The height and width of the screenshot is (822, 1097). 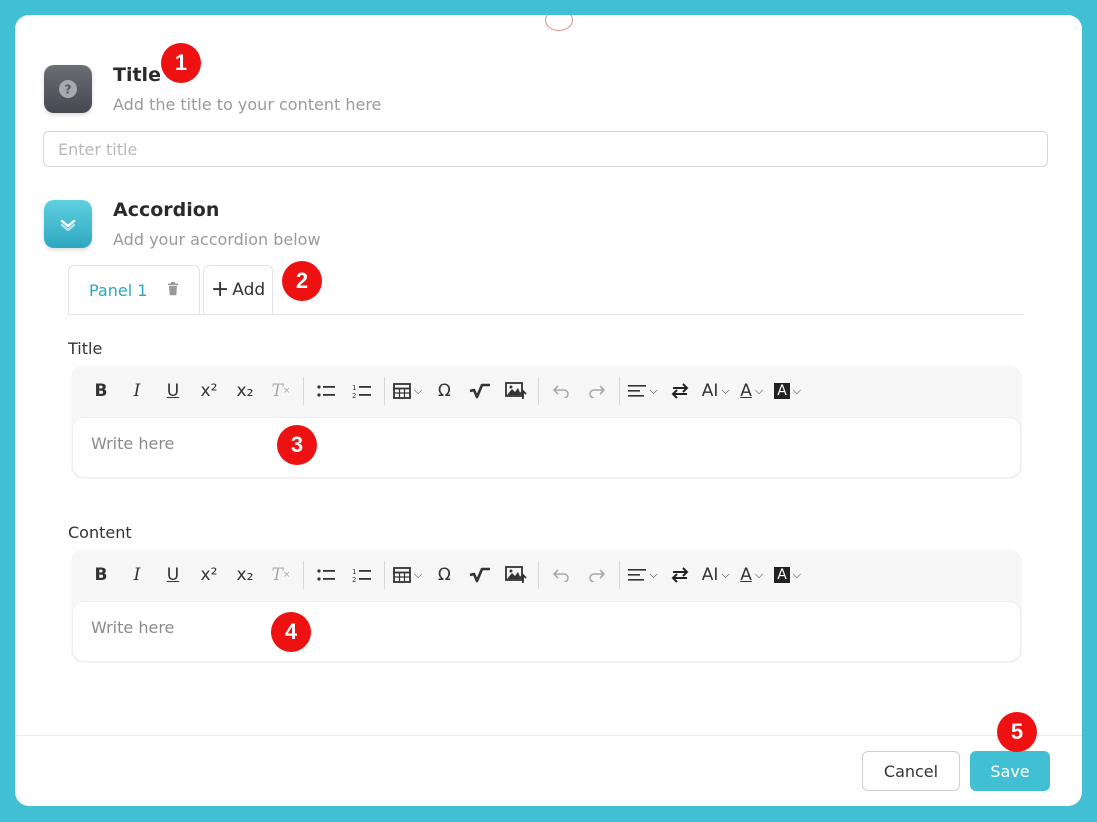 I want to click on chevron-down-icon, so click(x=68, y=224).